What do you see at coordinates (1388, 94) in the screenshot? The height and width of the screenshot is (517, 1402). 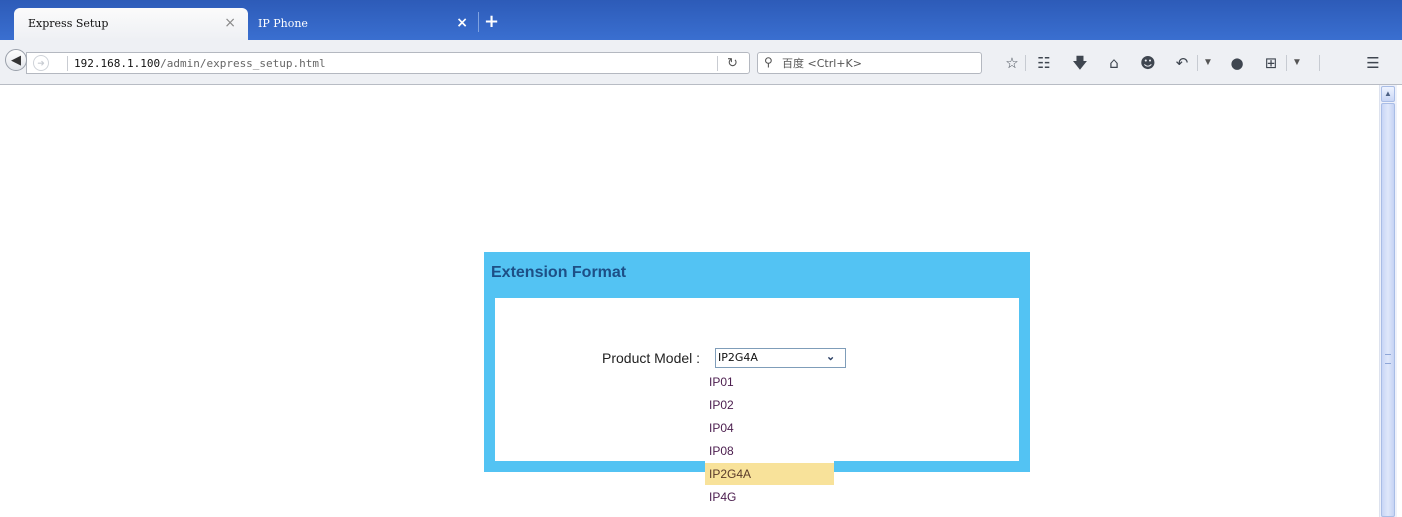 I see `scroll-up-icon: ▲` at bounding box center [1388, 94].